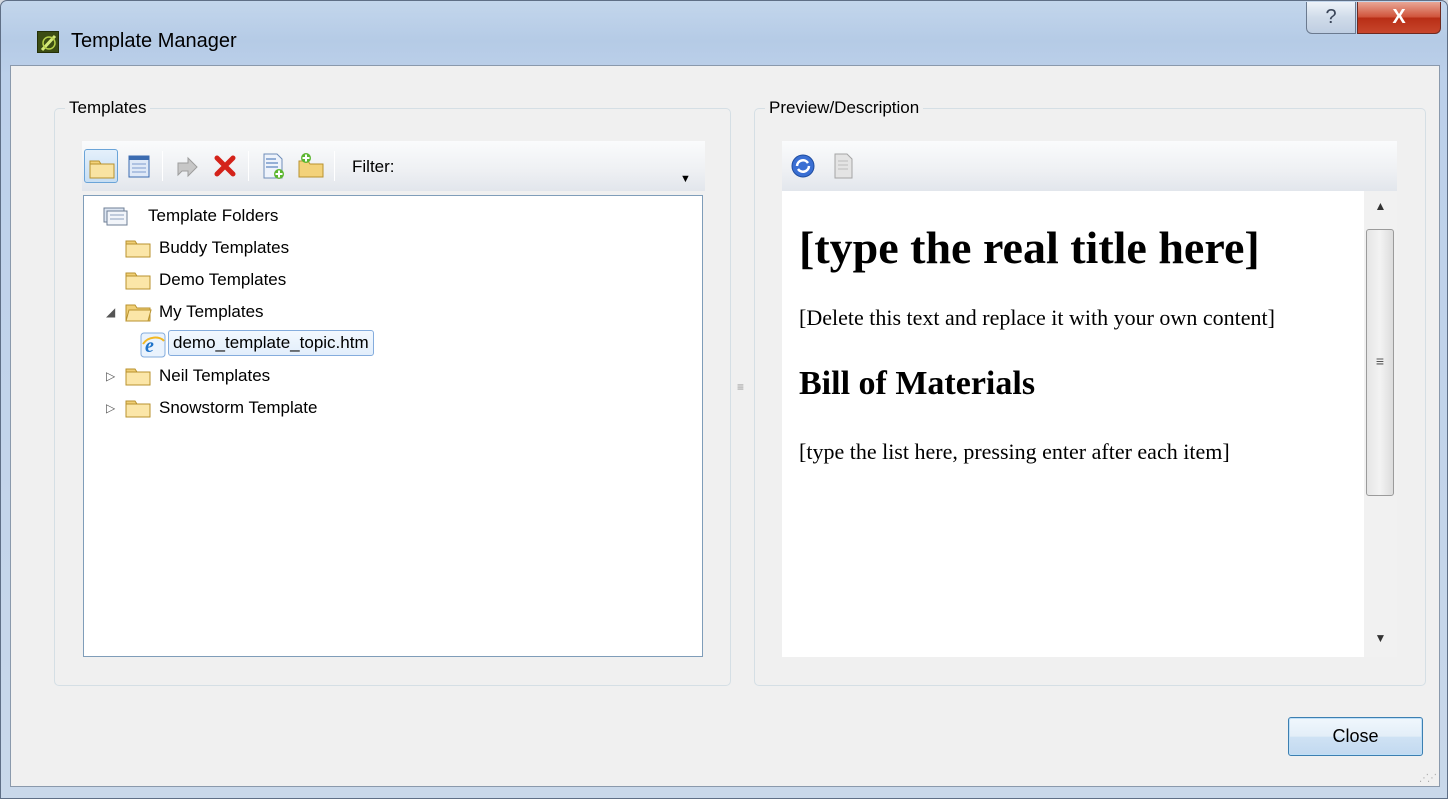 This screenshot has width=1448, height=799. I want to click on tree-root-label: Template Folders, so click(213, 215).